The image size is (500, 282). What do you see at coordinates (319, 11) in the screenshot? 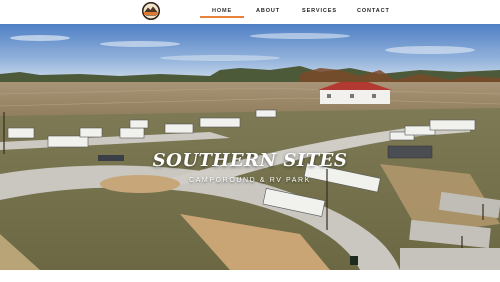
I see `nav-services-link: SERVICES` at bounding box center [319, 11].